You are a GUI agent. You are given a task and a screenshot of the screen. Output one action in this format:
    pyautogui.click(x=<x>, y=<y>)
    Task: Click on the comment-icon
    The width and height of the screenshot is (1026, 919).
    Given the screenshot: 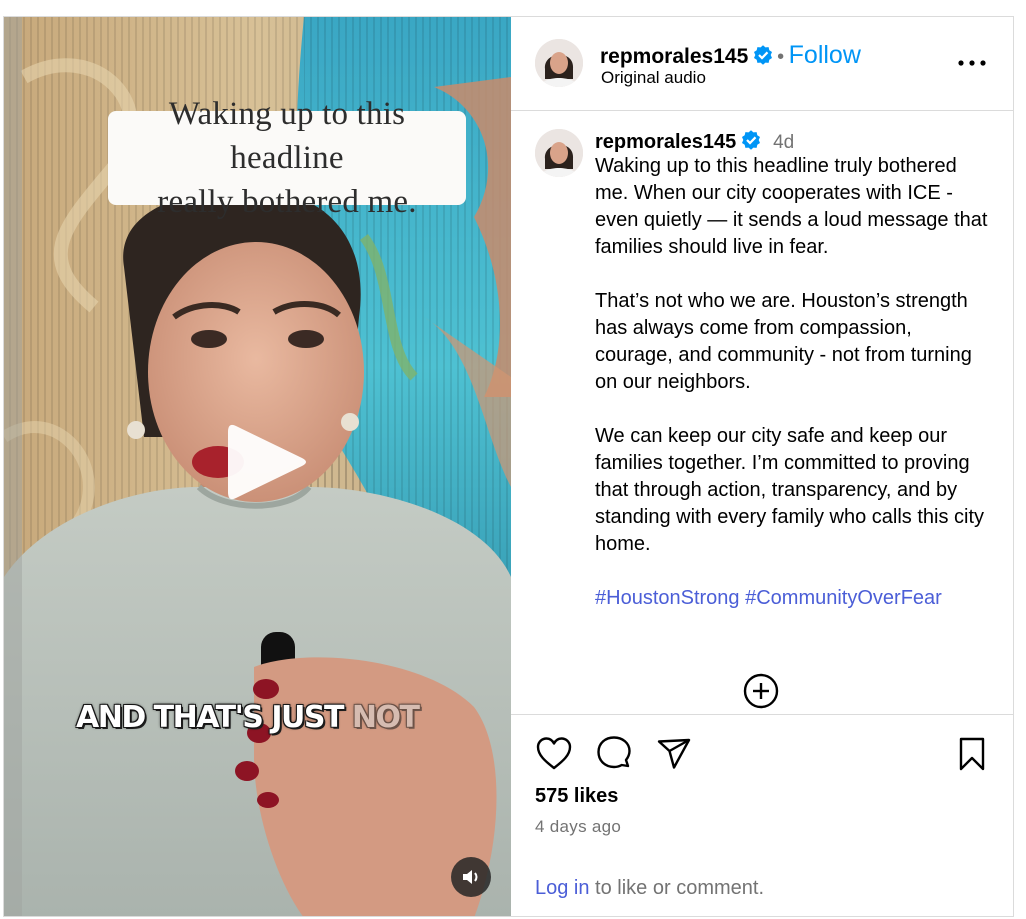 What is the action you would take?
    pyautogui.click(x=614, y=752)
    